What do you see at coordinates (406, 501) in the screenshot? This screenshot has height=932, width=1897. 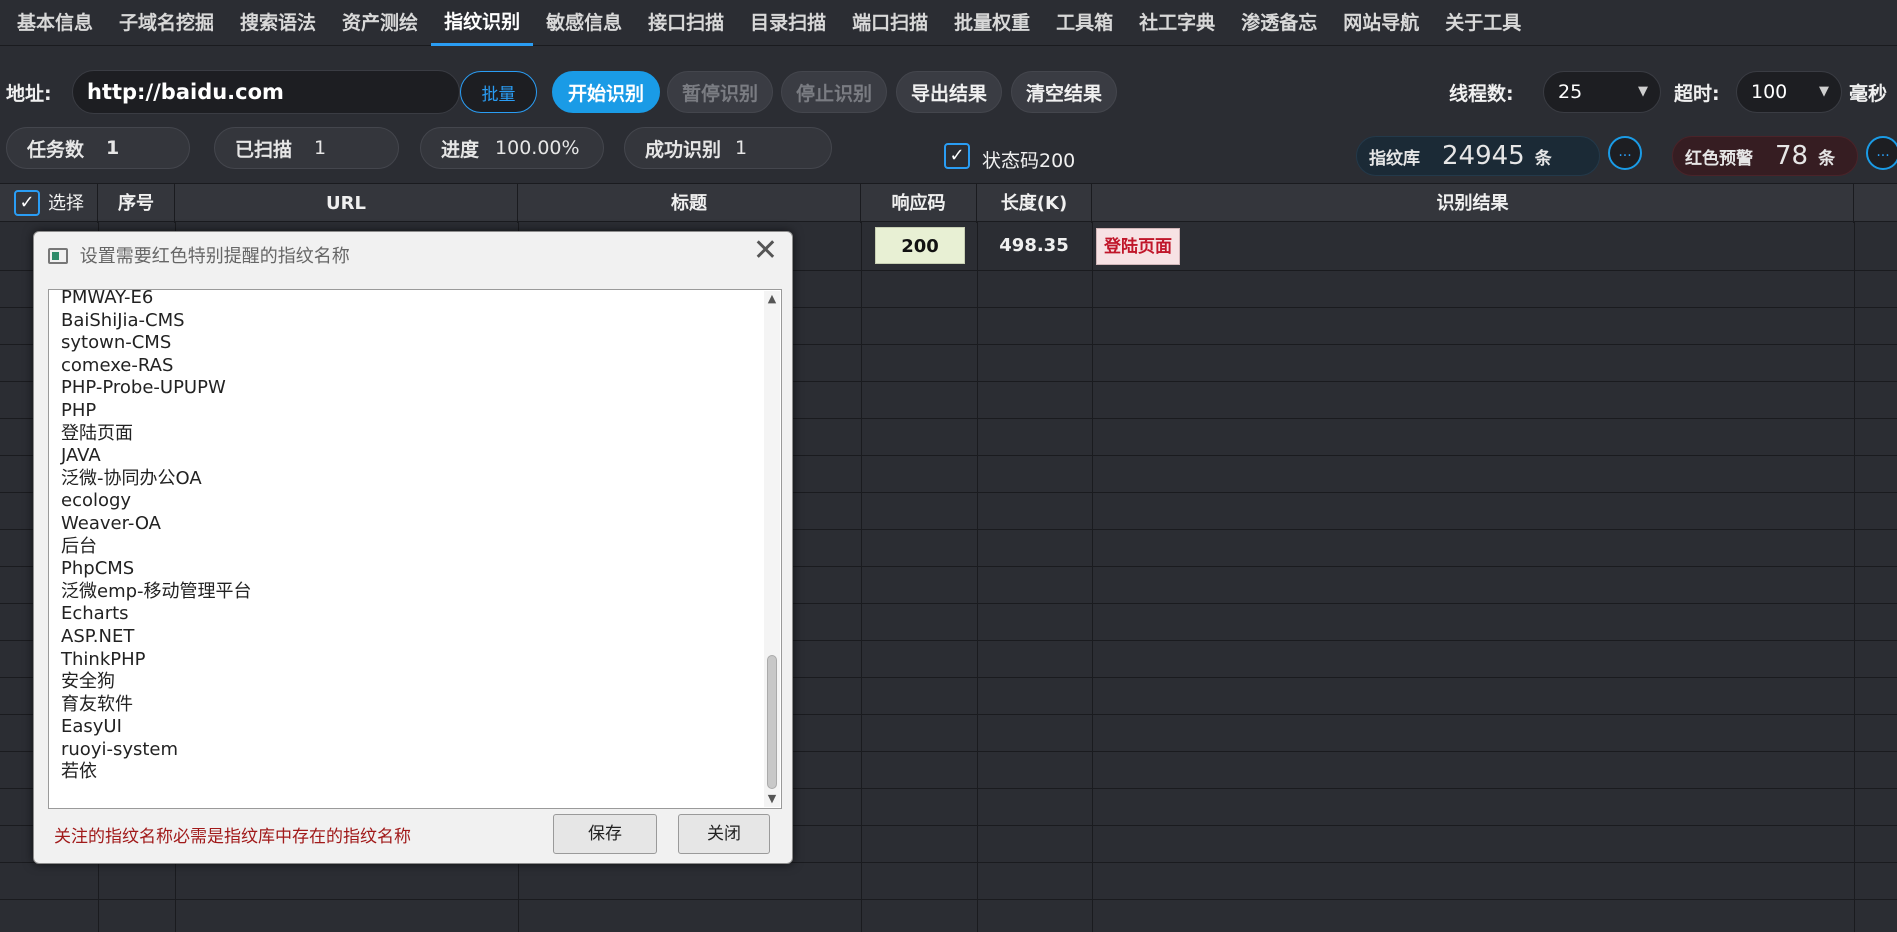 I see `list-item: ecology` at bounding box center [406, 501].